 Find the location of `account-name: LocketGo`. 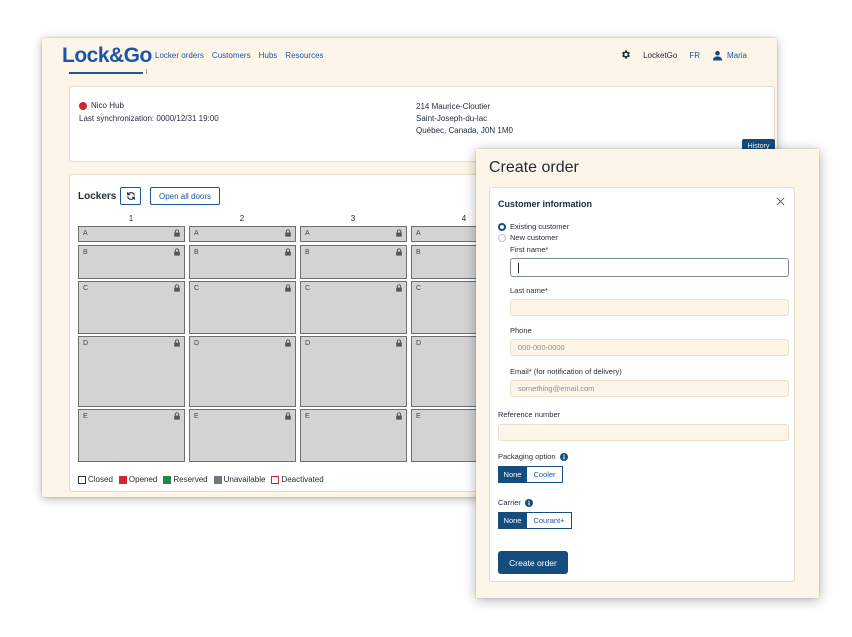

account-name: LocketGo is located at coordinates (660, 55).